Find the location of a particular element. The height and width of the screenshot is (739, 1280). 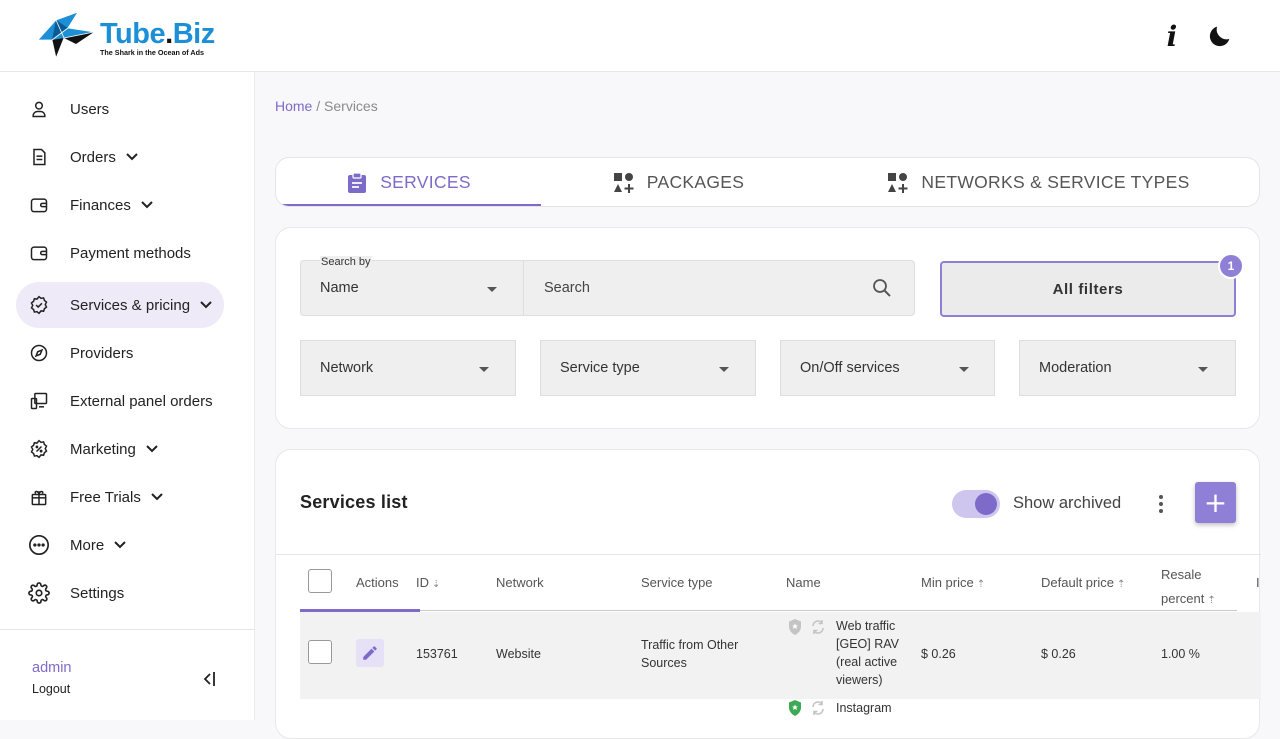

logo-tagline: The Shark in the Ocean of Ads is located at coordinates (152, 52).